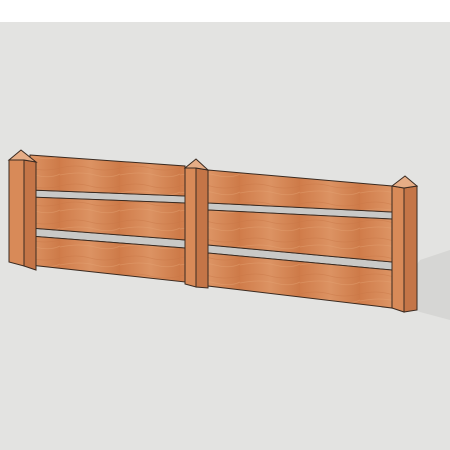  I want to click on right-post-side, so click(410, 249).